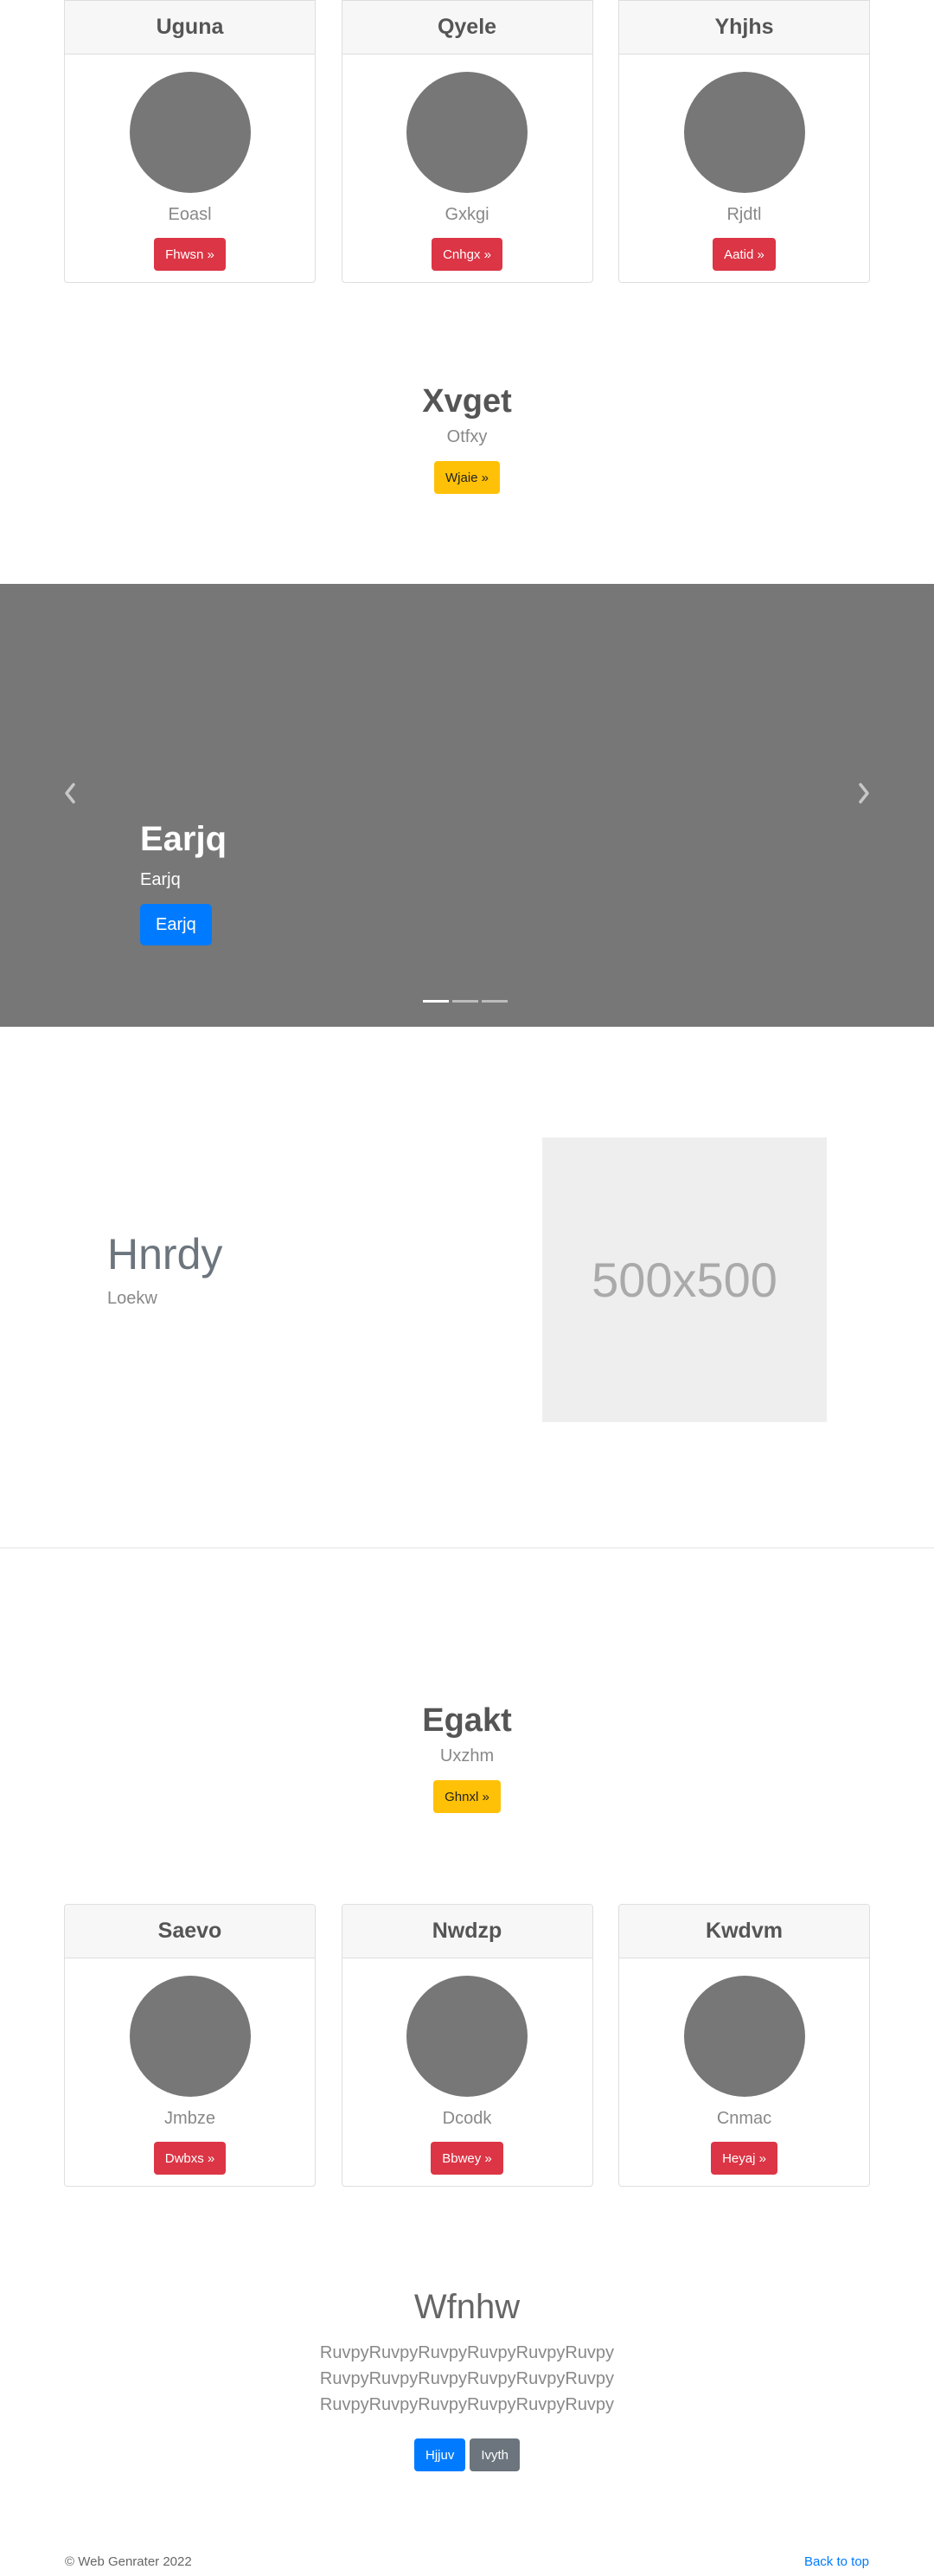 Image resolution: width=934 pixels, height=2576 pixels. I want to click on chevron-left-icon, so click(70, 793).